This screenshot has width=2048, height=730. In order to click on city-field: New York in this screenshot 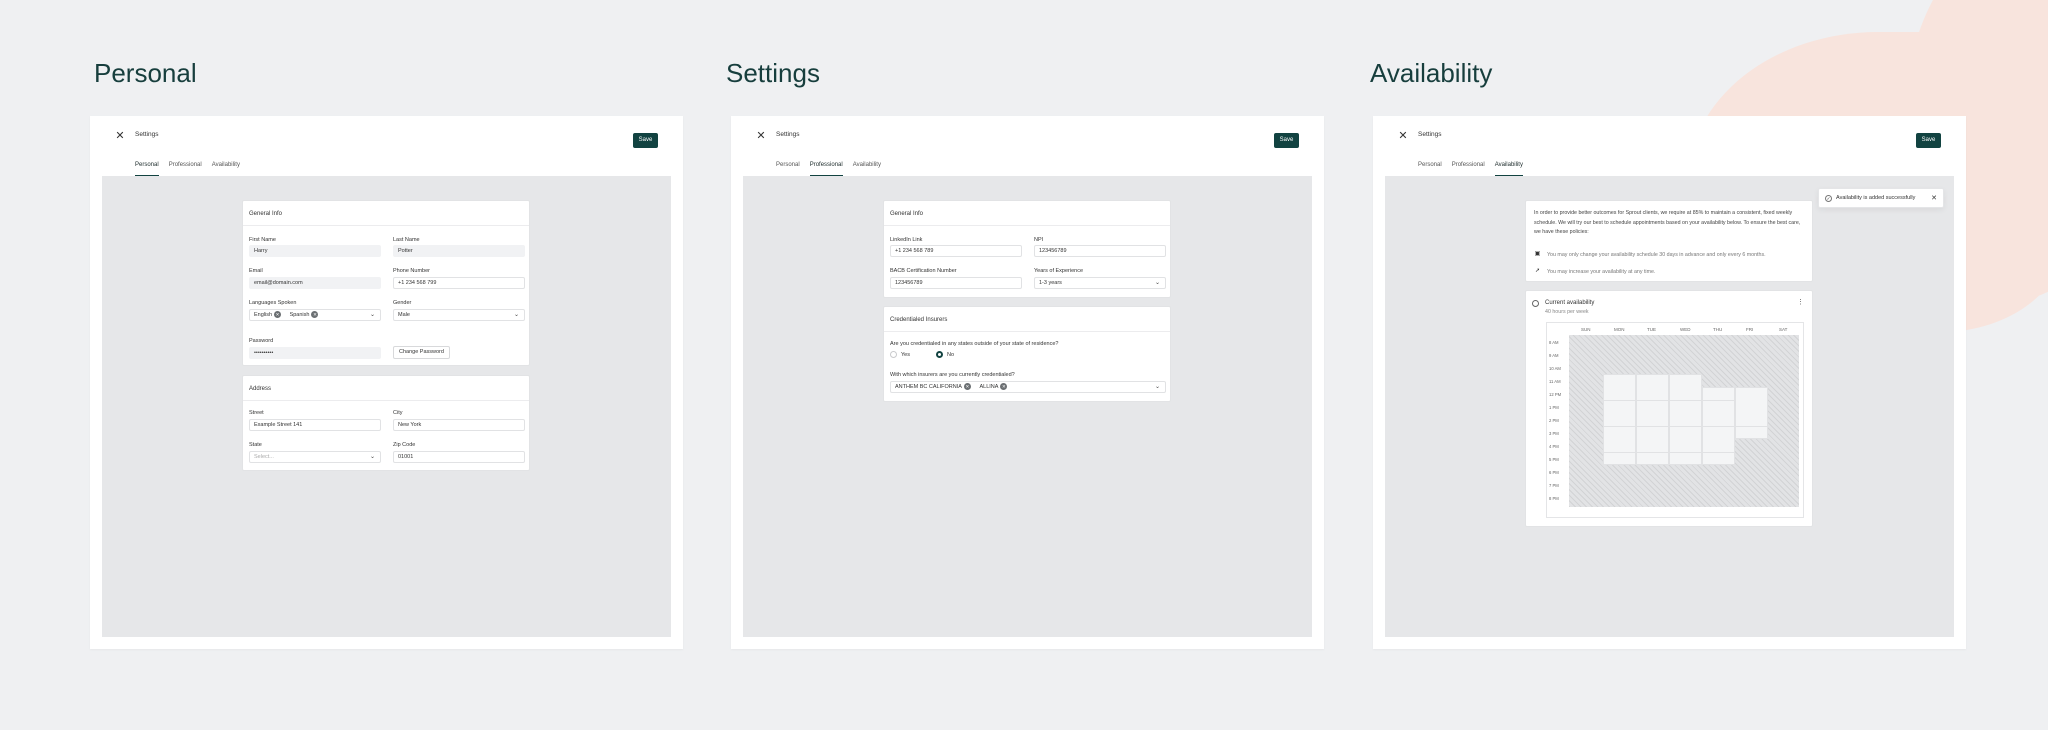, I will do `click(459, 425)`.